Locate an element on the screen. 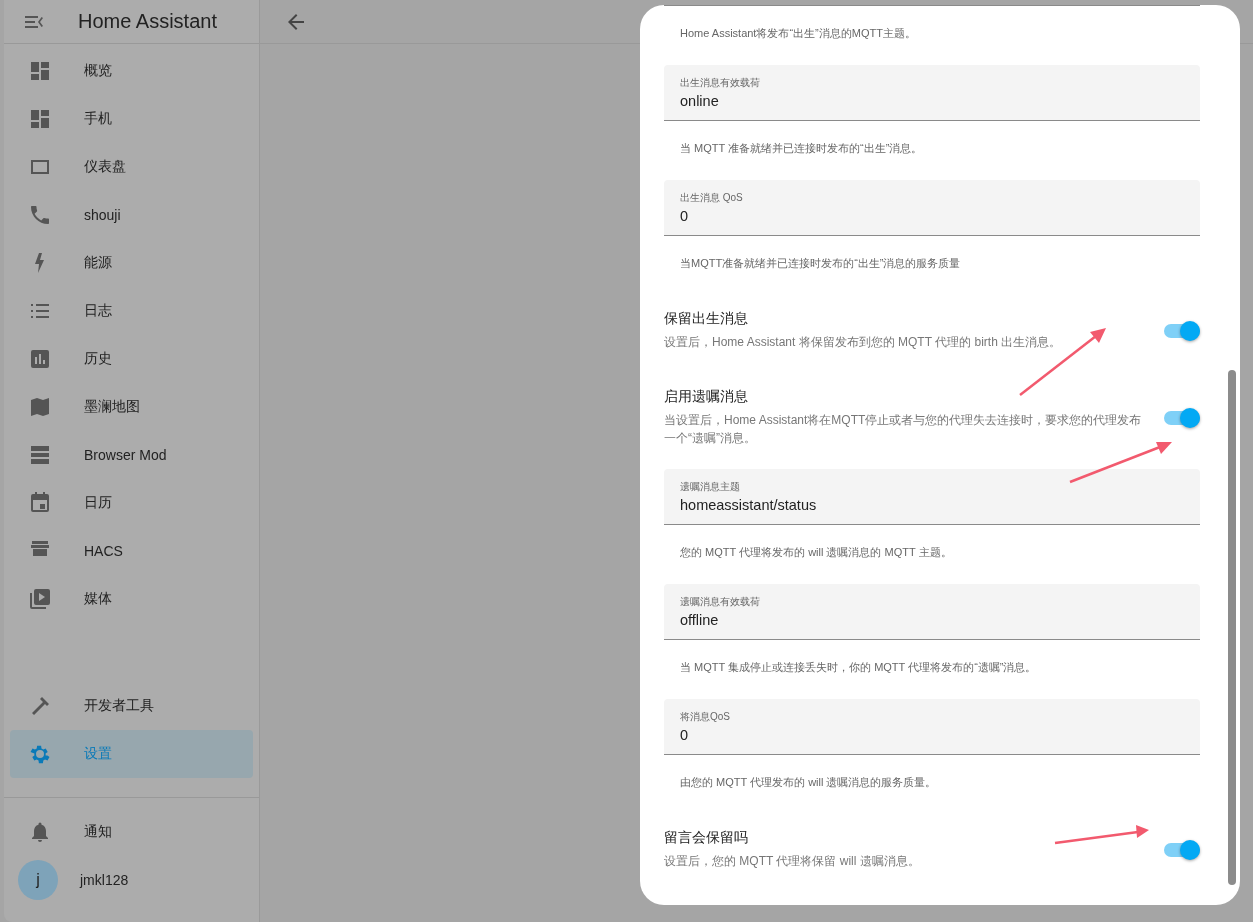 The width and height of the screenshot is (1253, 922). sidebar-item: 墨澜地图 is located at coordinates (131, 407).